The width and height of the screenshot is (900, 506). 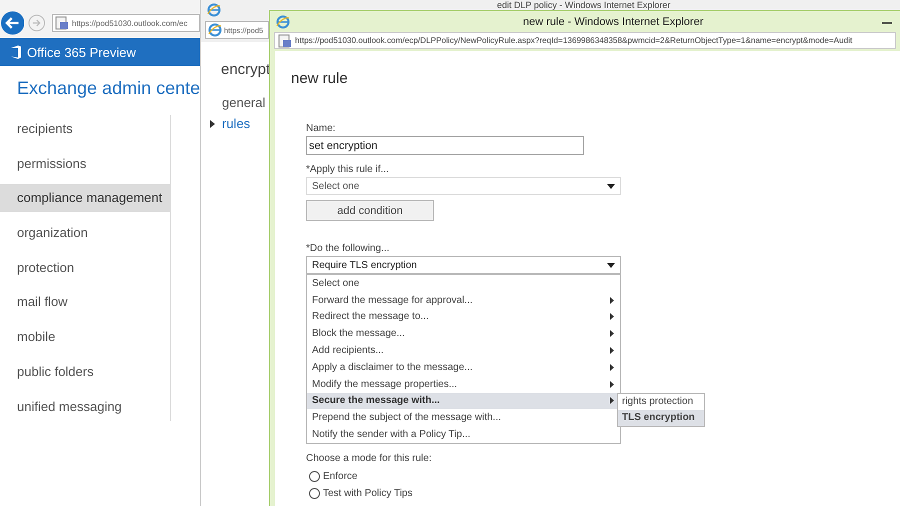 What do you see at coordinates (85, 129) in the screenshot?
I see `nav-item: recipients` at bounding box center [85, 129].